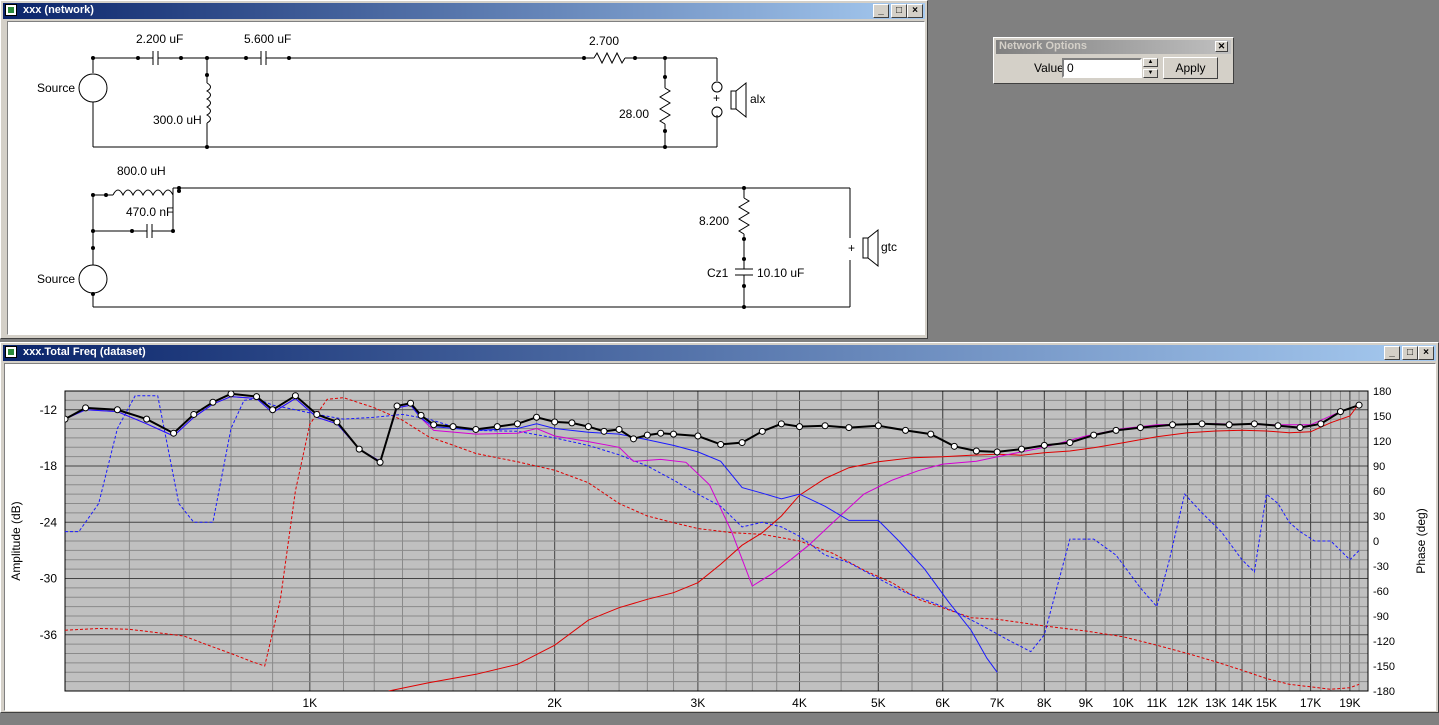  What do you see at coordinates (1150, 62) in the screenshot?
I see `spin-up-icon: ▲` at bounding box center [1150, 62].